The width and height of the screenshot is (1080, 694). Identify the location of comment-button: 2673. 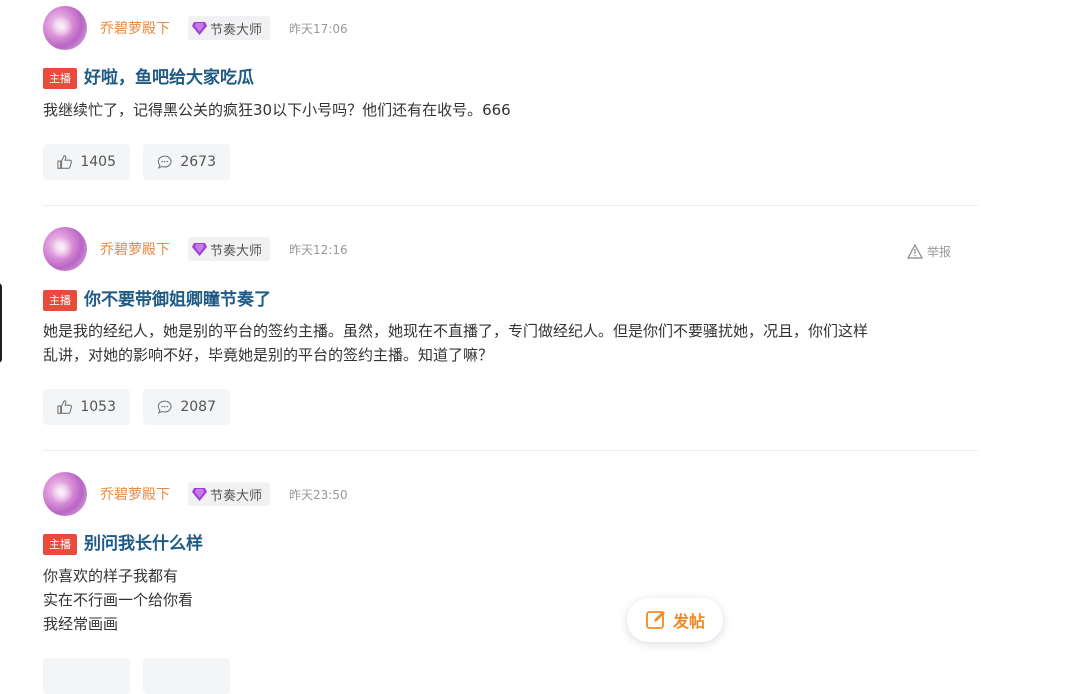
(186, 162).